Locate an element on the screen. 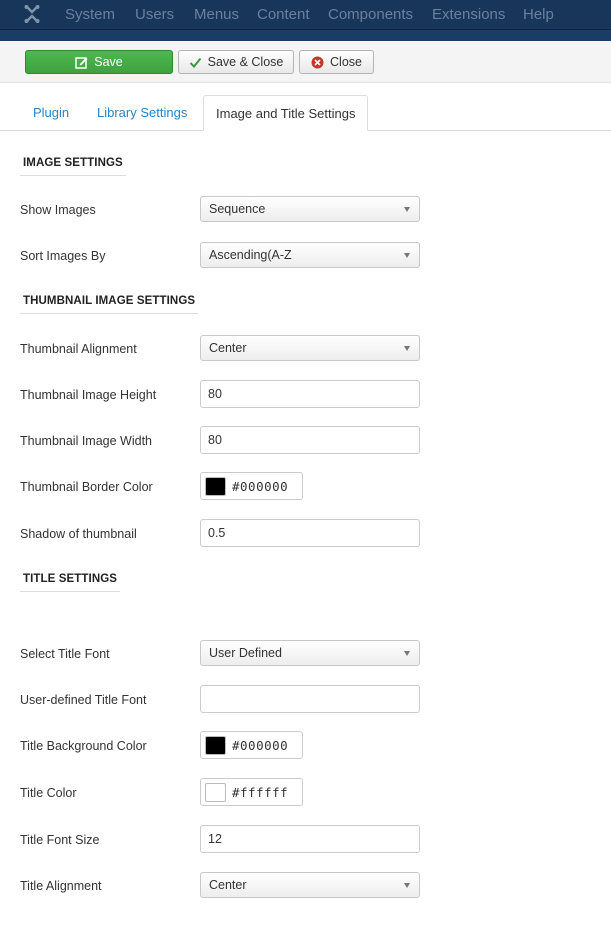 The height and width of the screenshot is (933, 611). menu-components: Components is located at coordinates (370, 14).